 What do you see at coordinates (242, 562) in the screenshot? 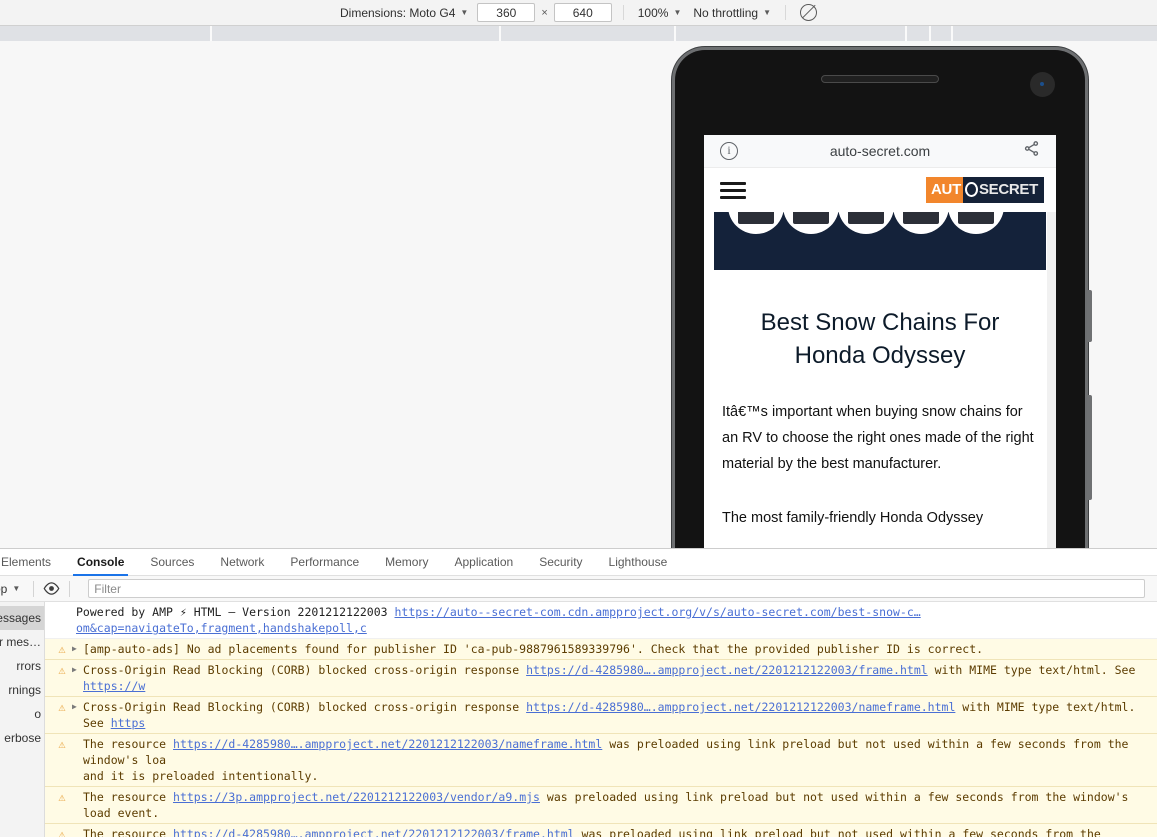
I see `tab-network: Network` at bounding box center [242, 562].